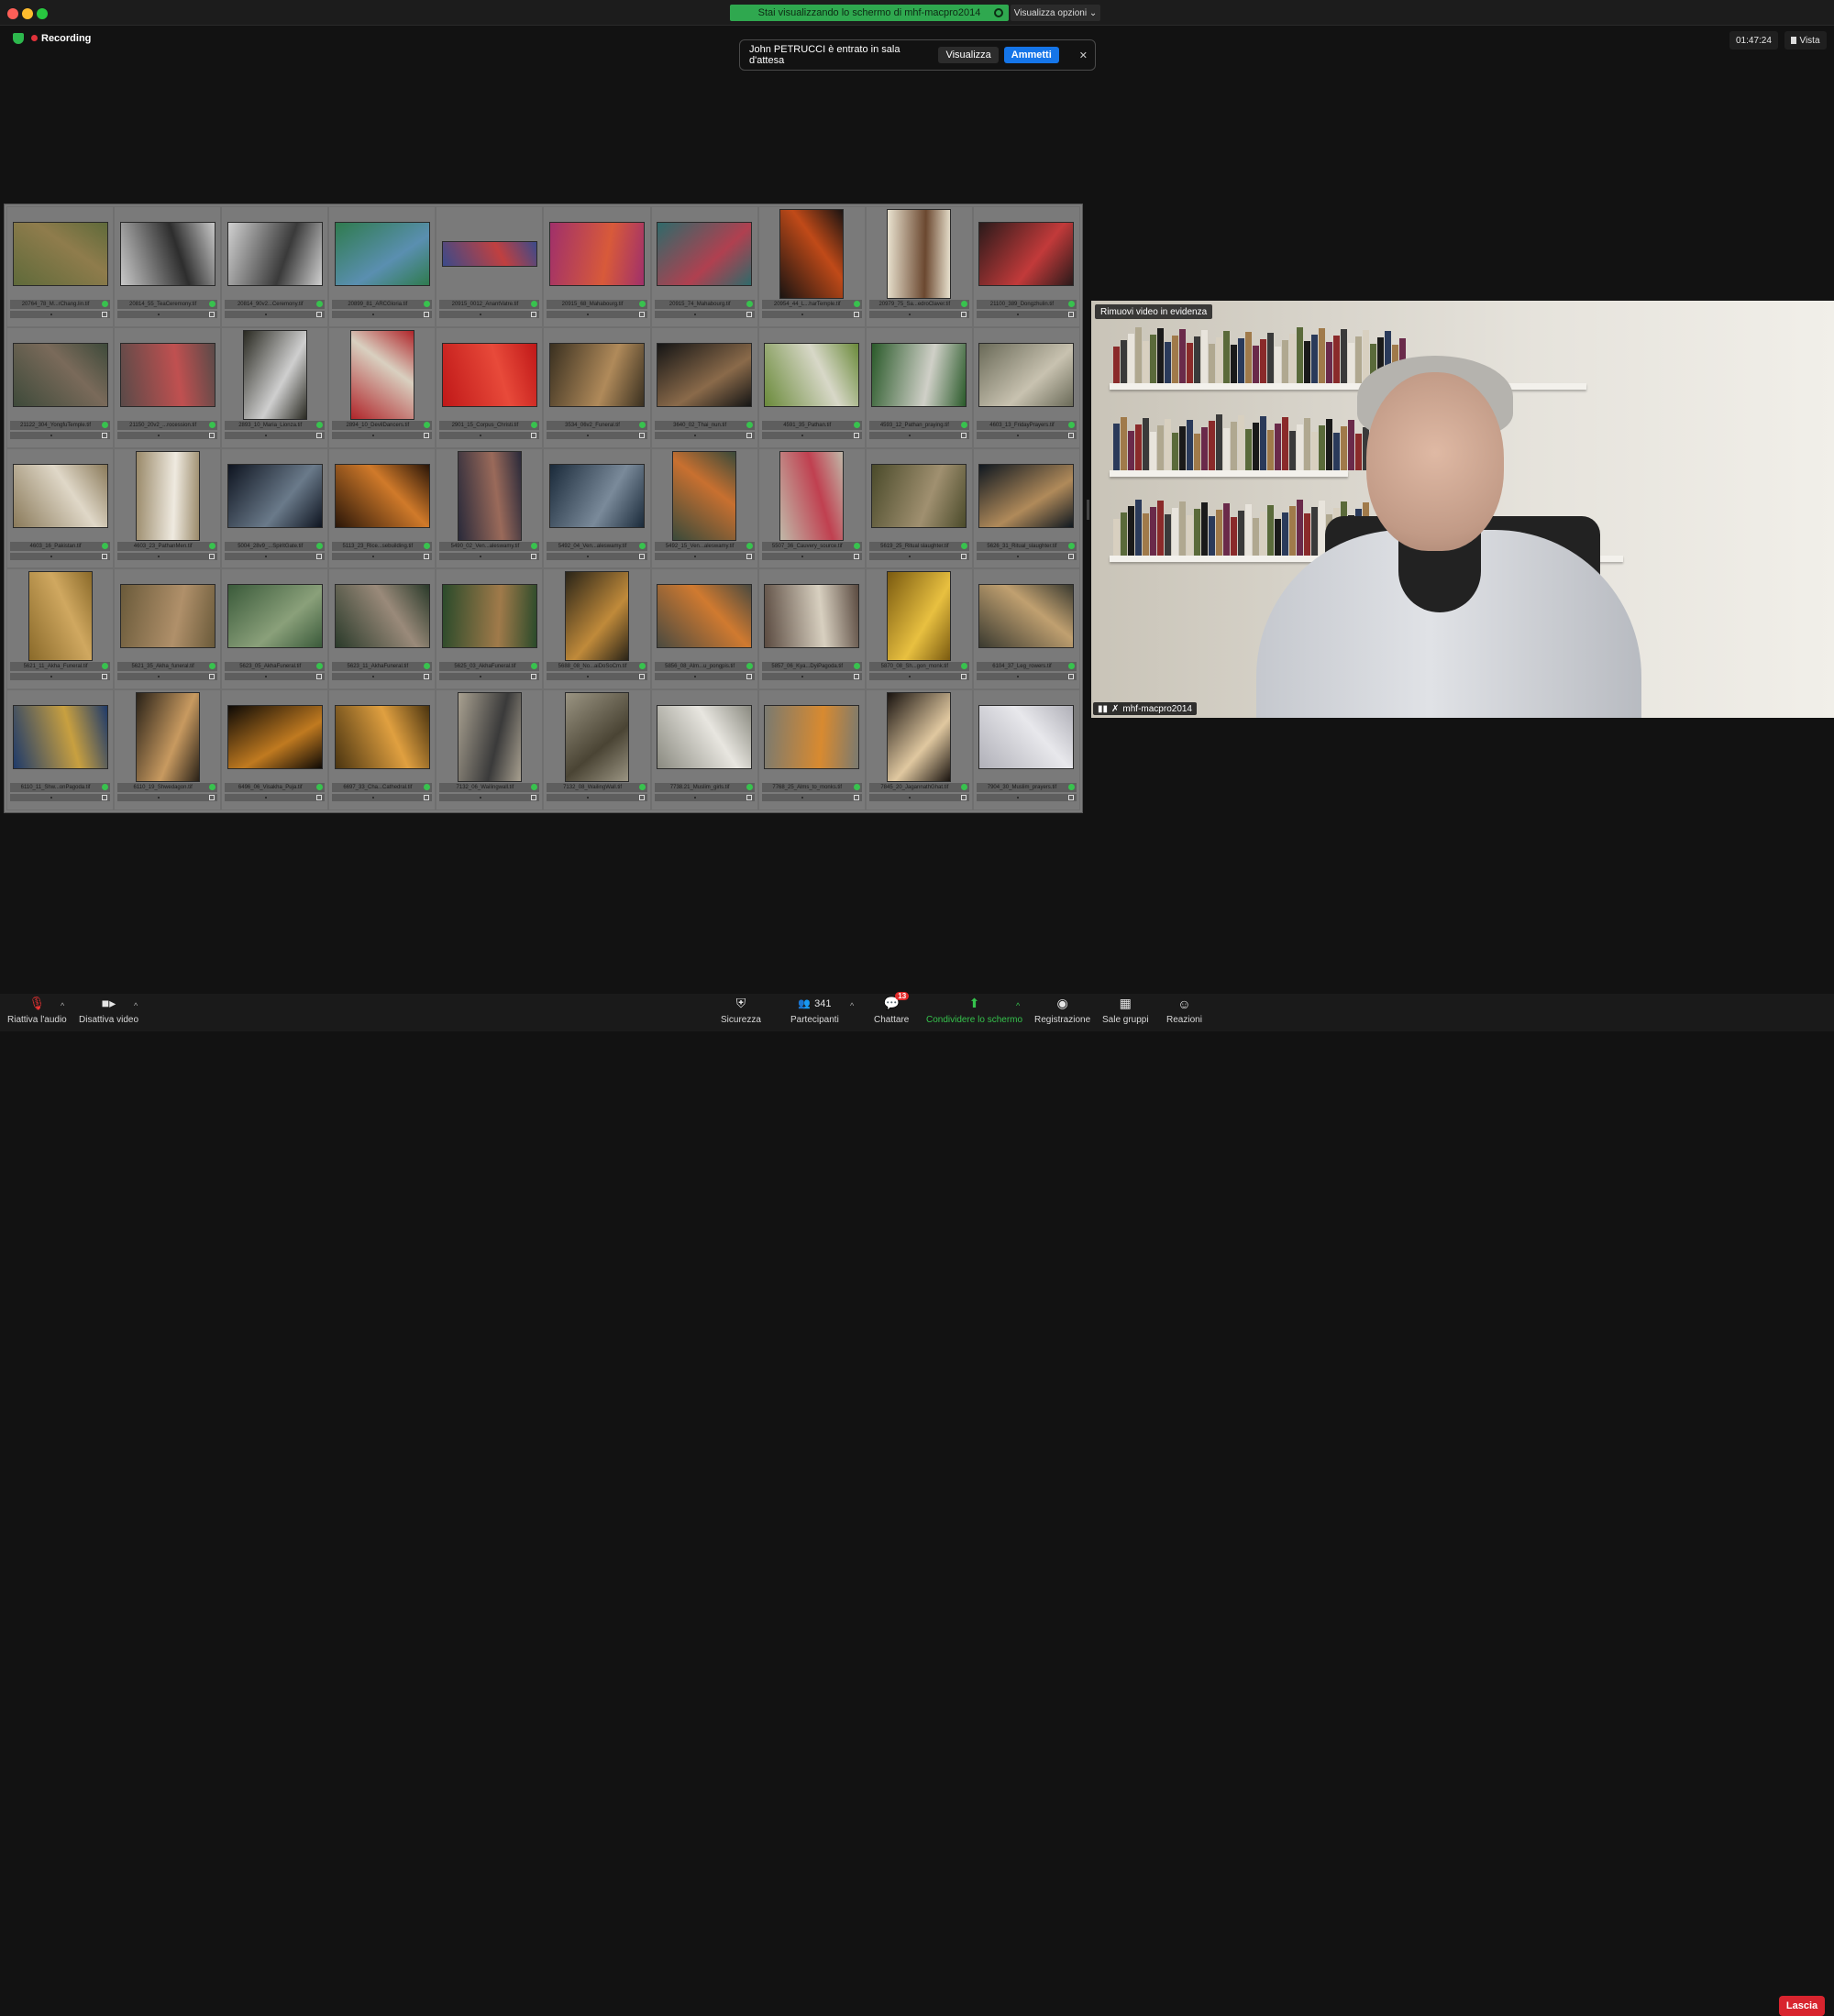  I want to click on photo-thumbnail-cell: 5623_11_AkhaFuneral.tif, so click(382, 629).